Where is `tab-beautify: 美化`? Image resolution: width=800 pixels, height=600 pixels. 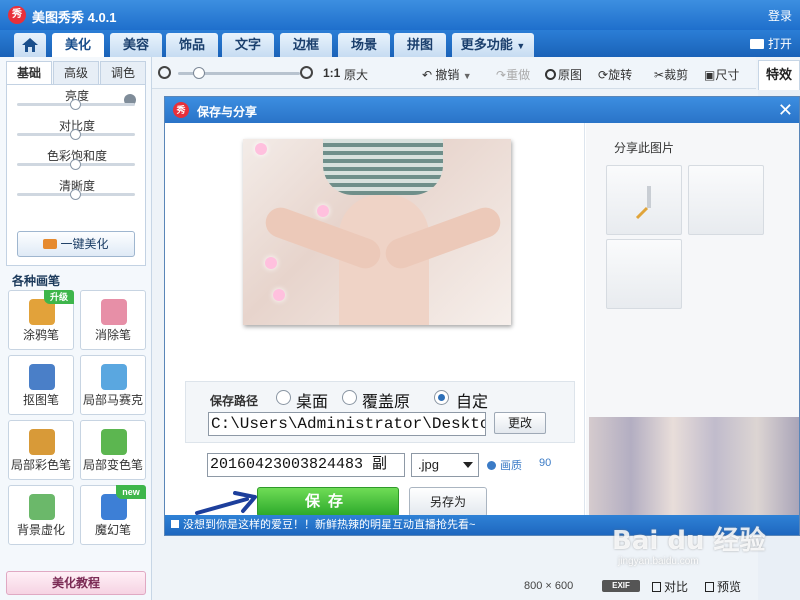 tab-beautify: 美化 is located at coordinates (78, 45).